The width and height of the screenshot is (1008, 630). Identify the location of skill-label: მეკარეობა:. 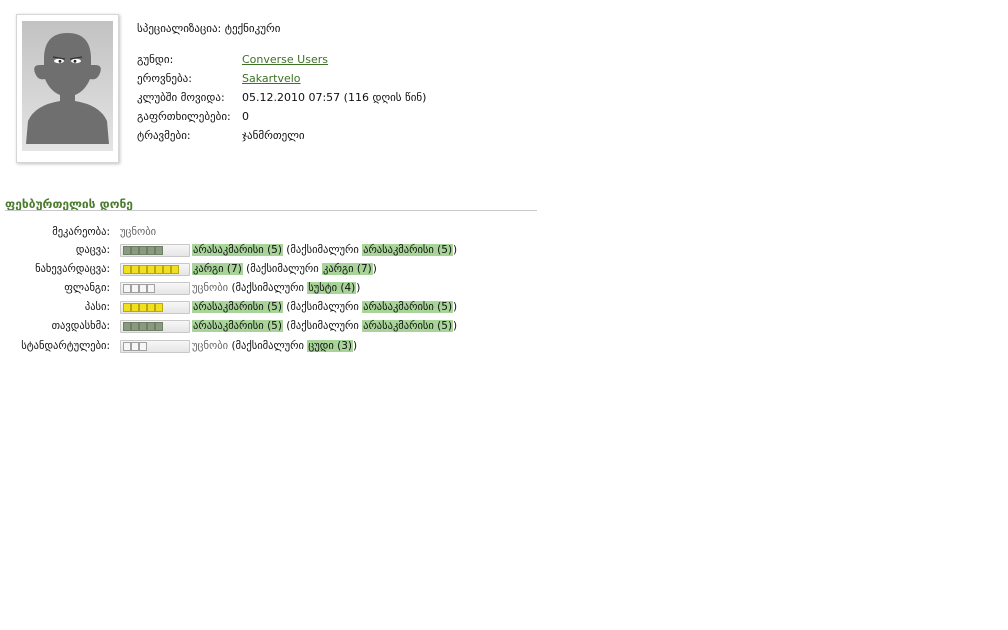
(81, 232).